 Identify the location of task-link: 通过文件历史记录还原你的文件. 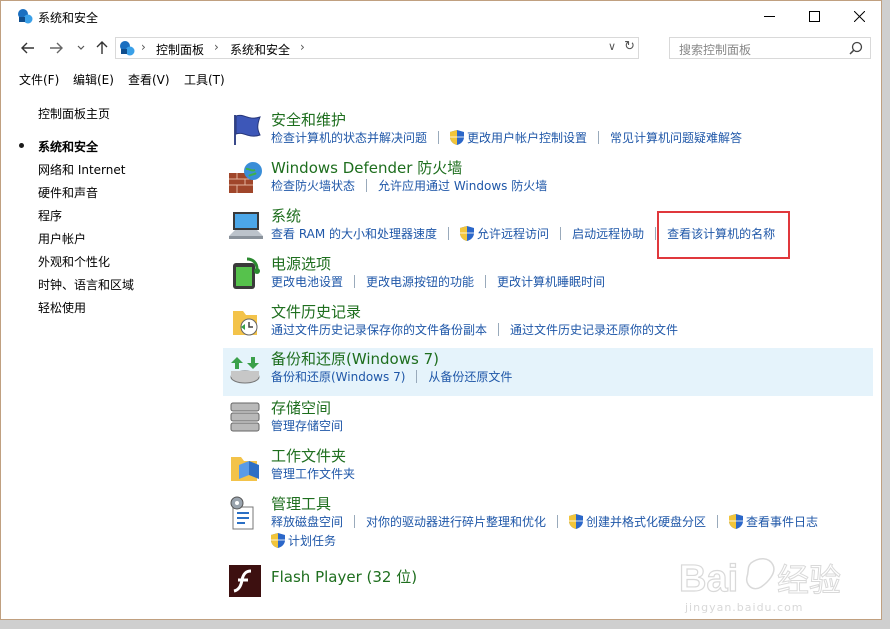
(594, 329).